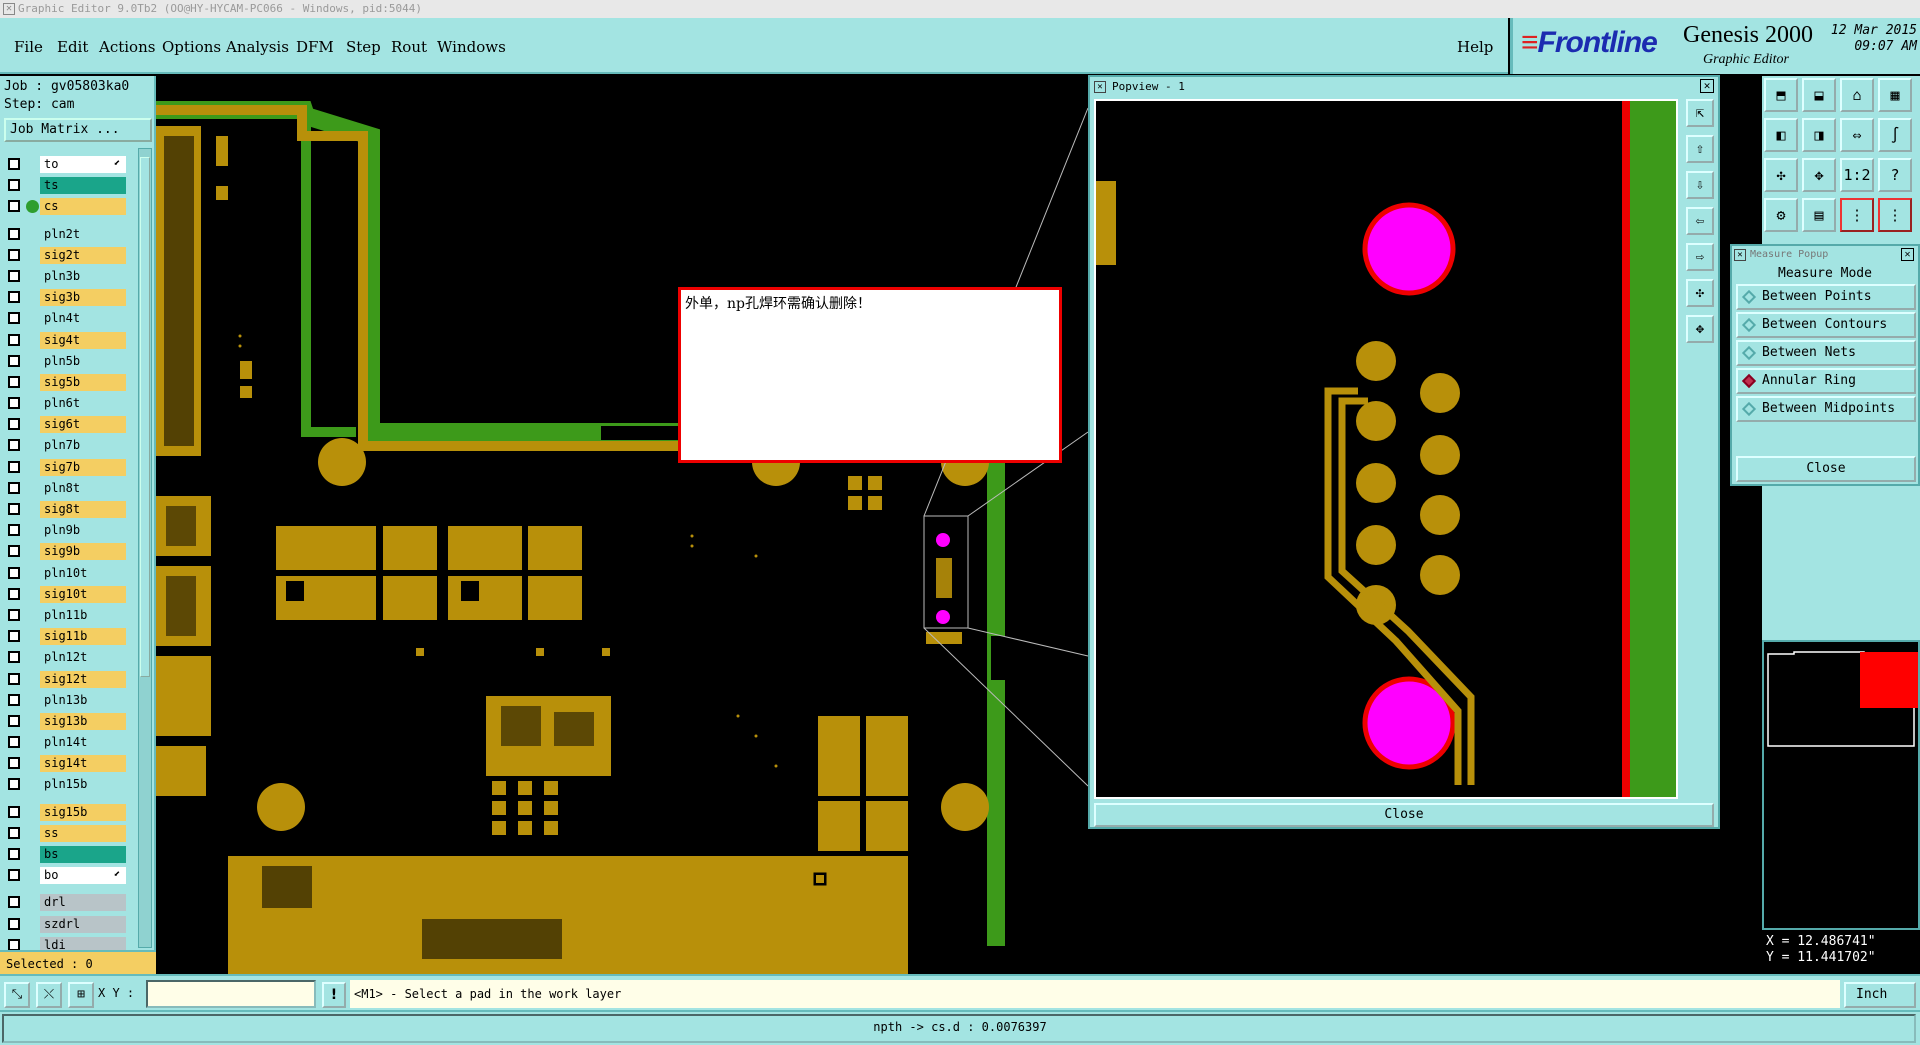 The width and height of the screenshot is (1920, 1045). I want to click on measure-option-between-points: Between Points, so click(1826, 297).